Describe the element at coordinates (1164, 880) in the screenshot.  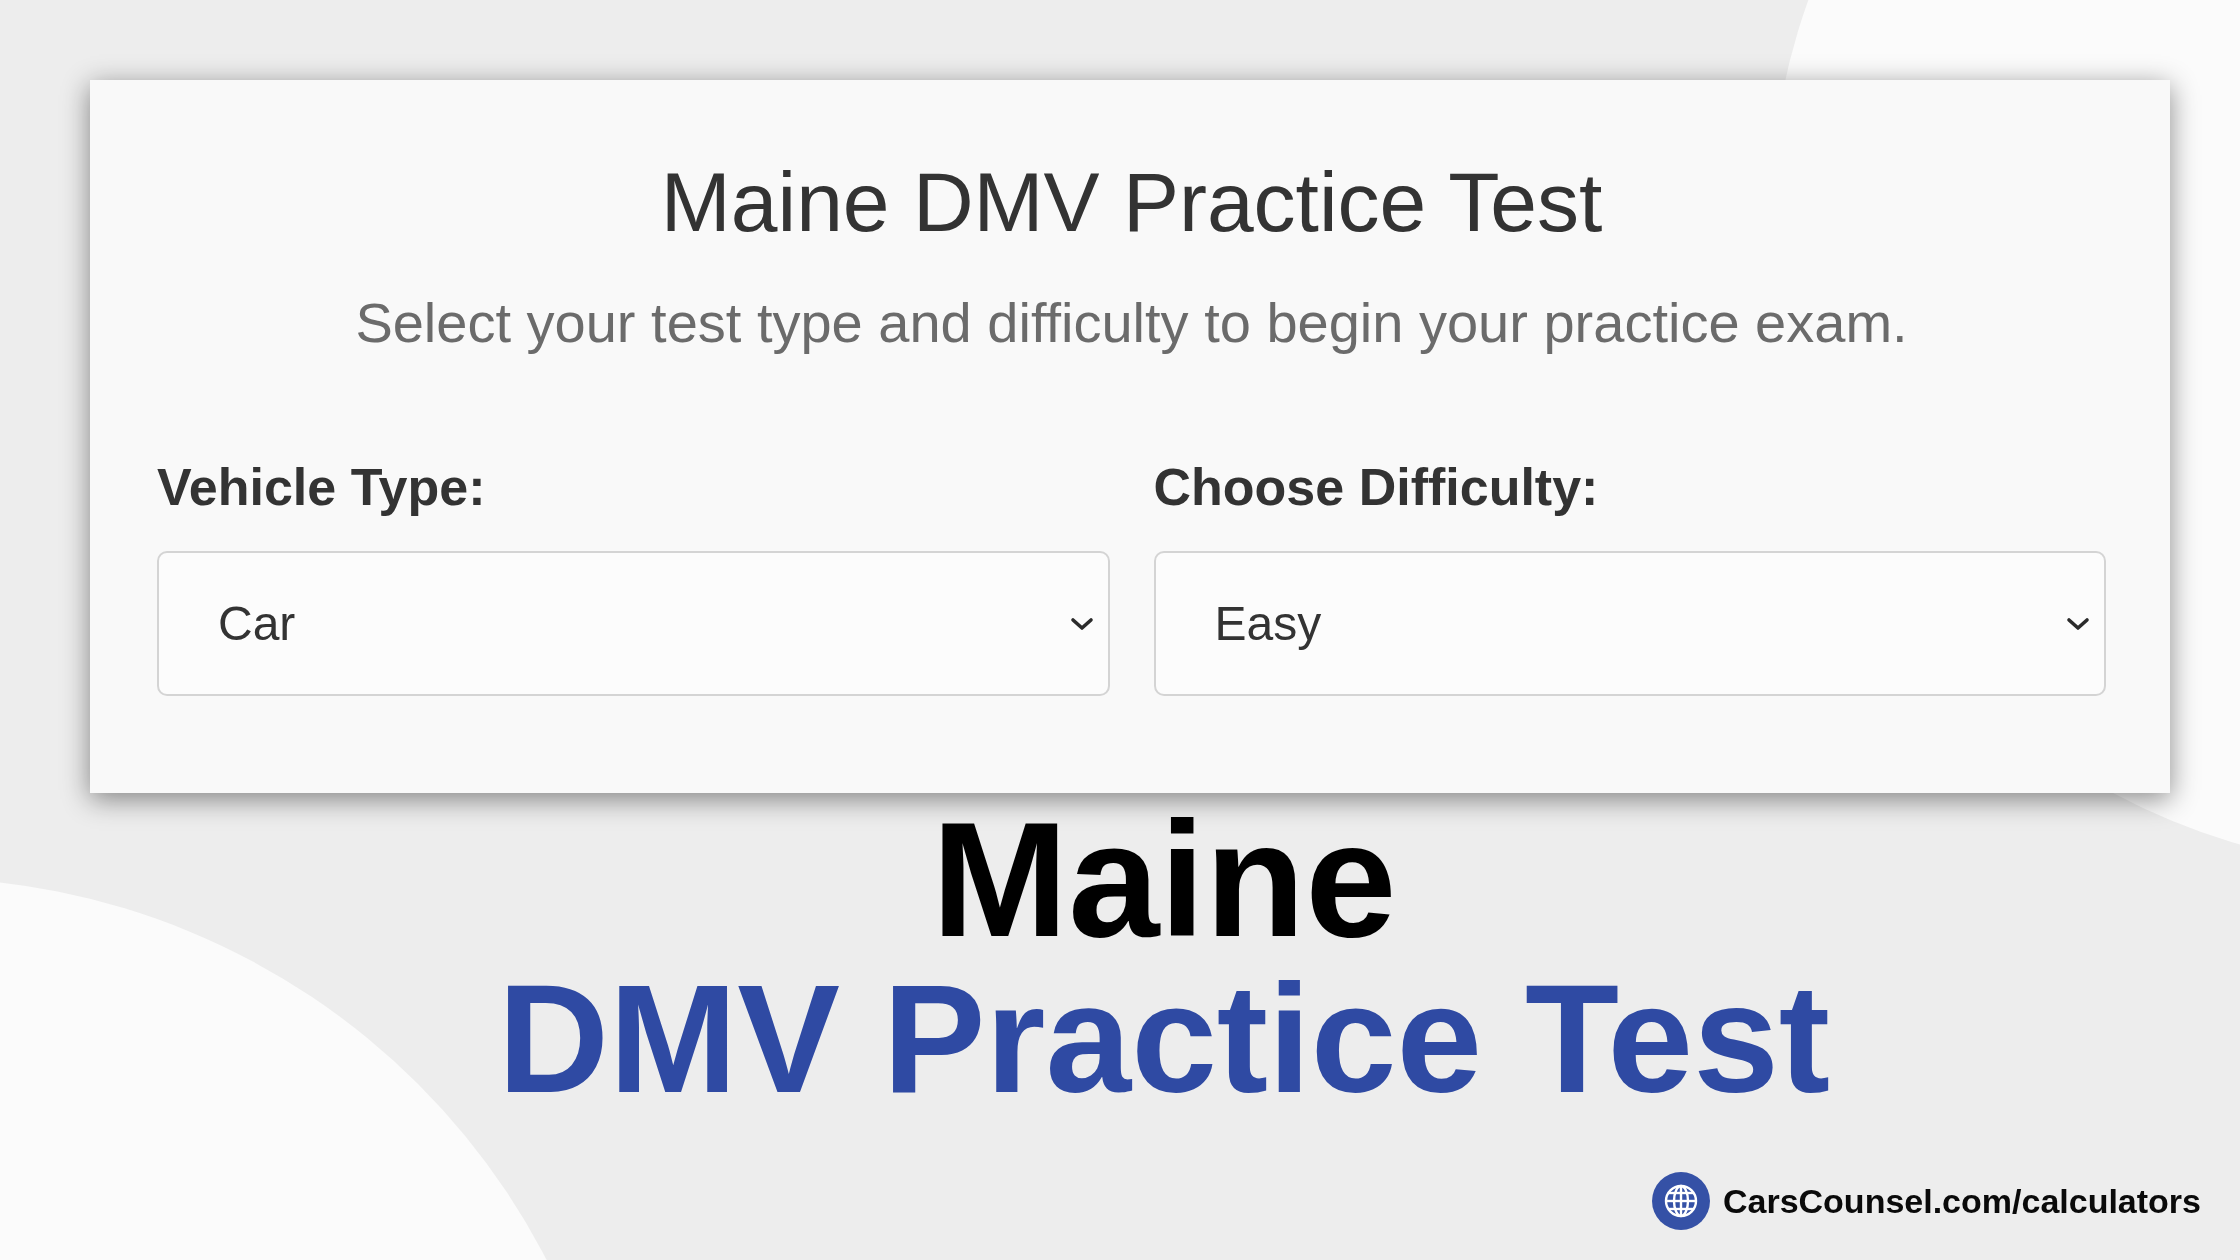
I see `headline-title: Maine` at that location.